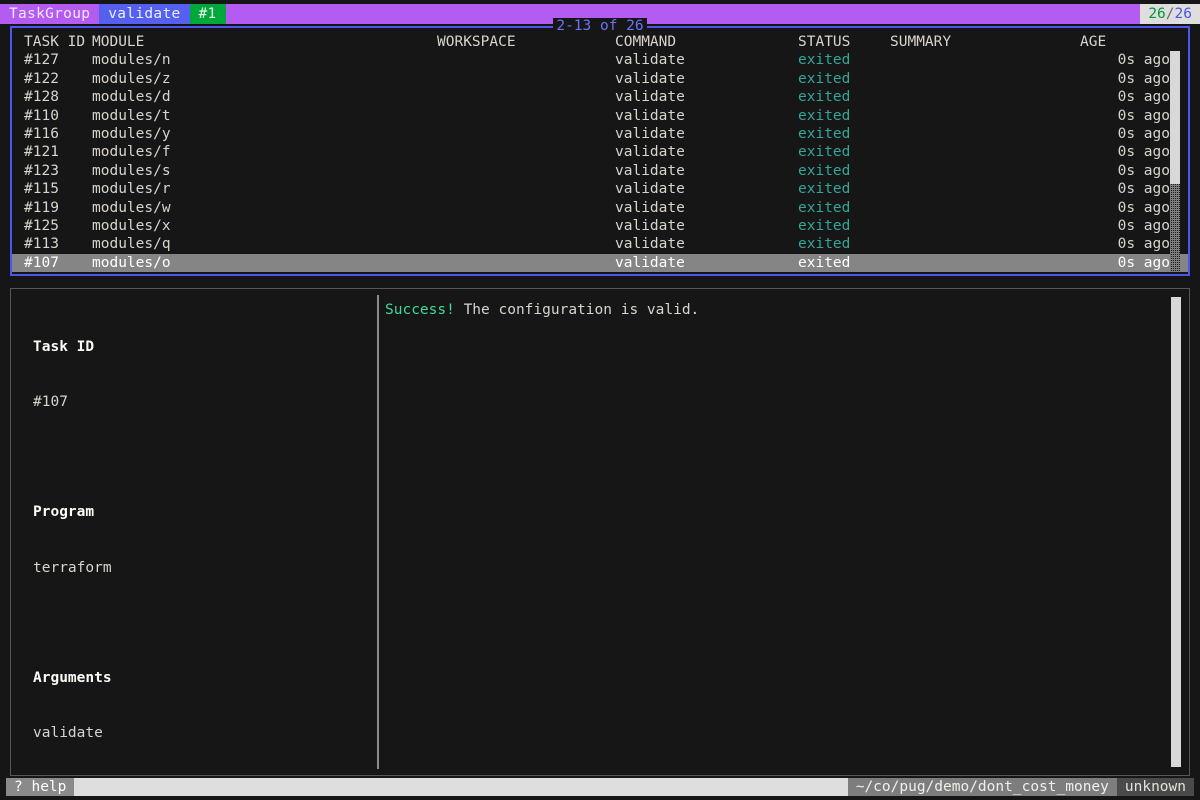 This screenshot has width=1200, height=800. I want to click on table-row: #122 modules/z validate exited 0s ago, so click(600, 79).